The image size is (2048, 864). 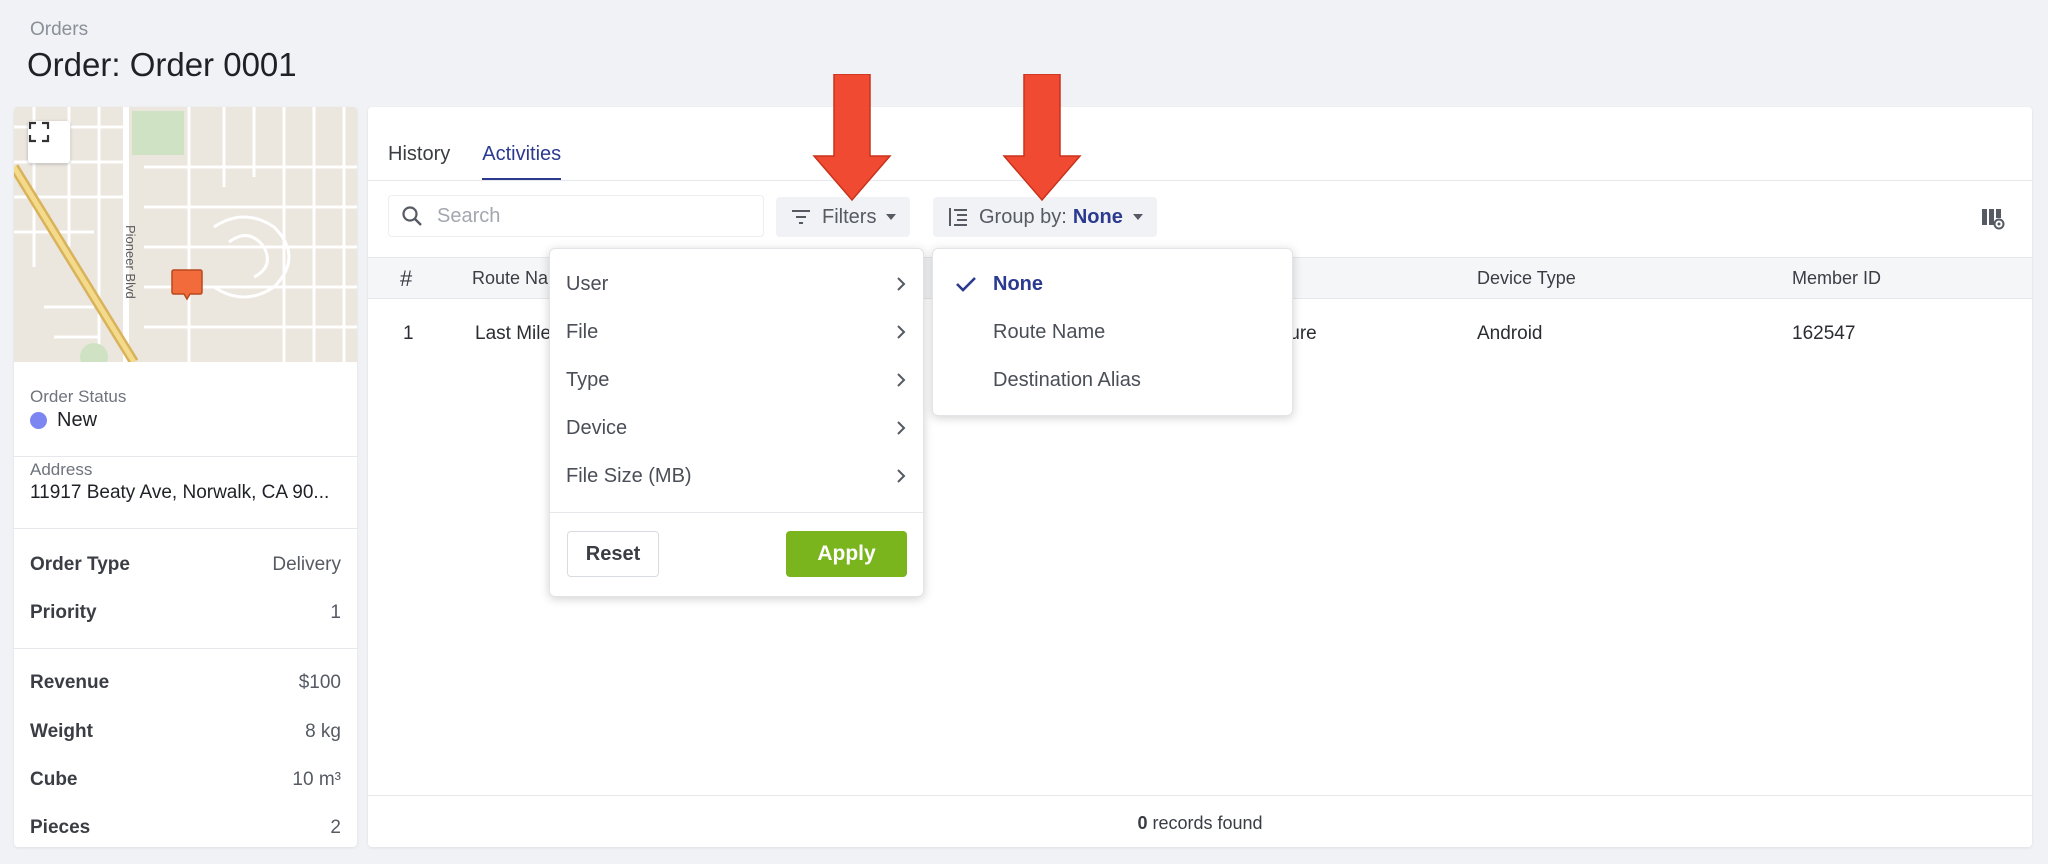 What do you see at coordinates (59, 30) in the screenshot?
I see `breadcrumb: Orders` at bounding box center [59, 30].